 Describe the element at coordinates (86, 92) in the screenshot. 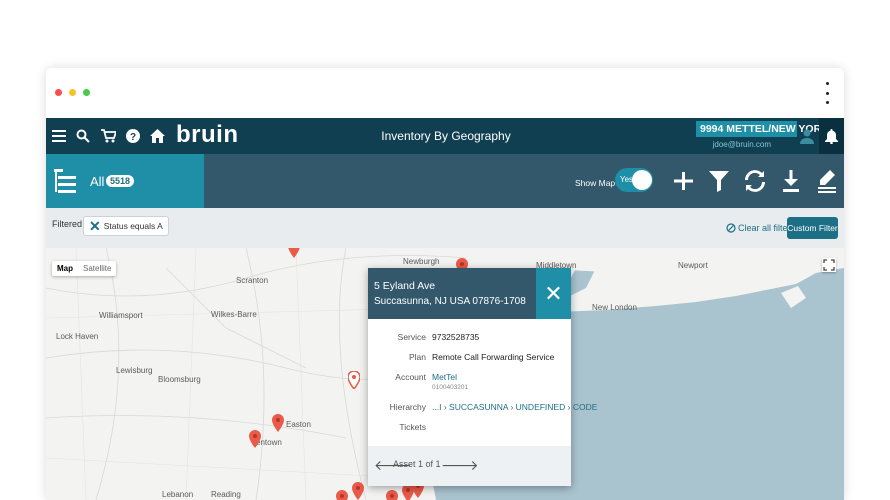

I see `maximize-window-dot` at that location.